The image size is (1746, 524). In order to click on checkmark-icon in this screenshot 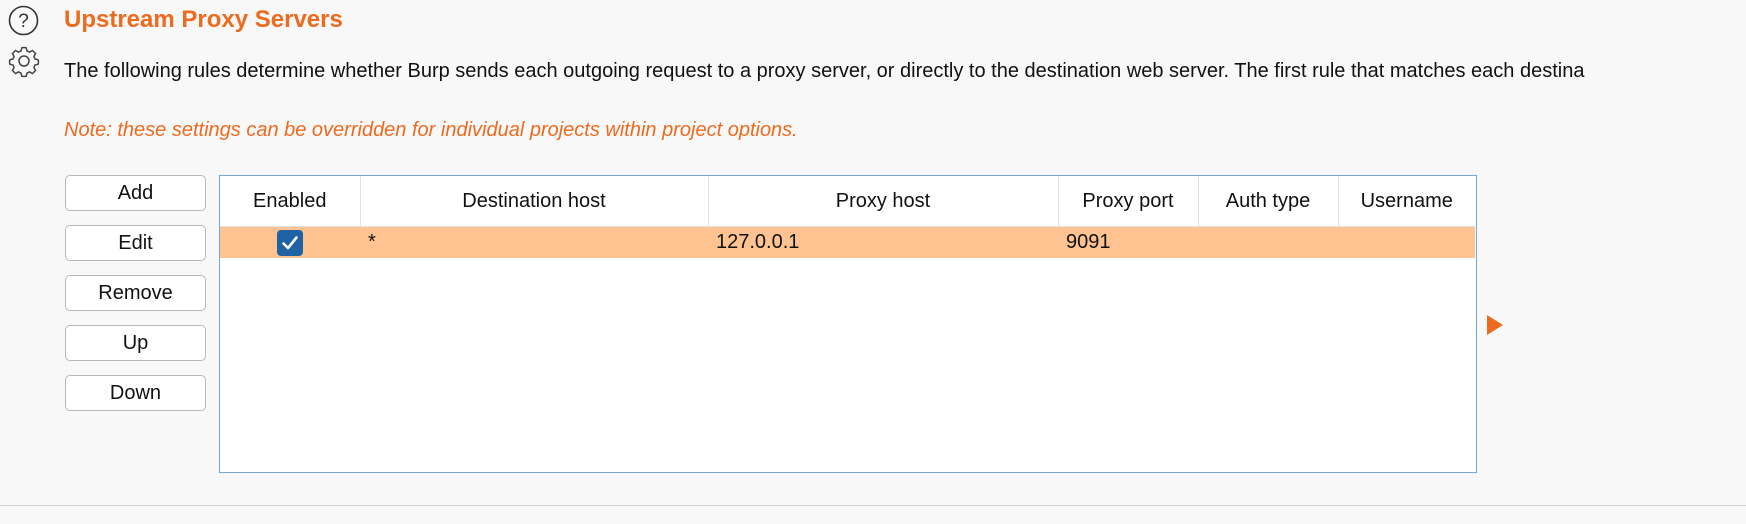, I will do `click(290, 242)`.